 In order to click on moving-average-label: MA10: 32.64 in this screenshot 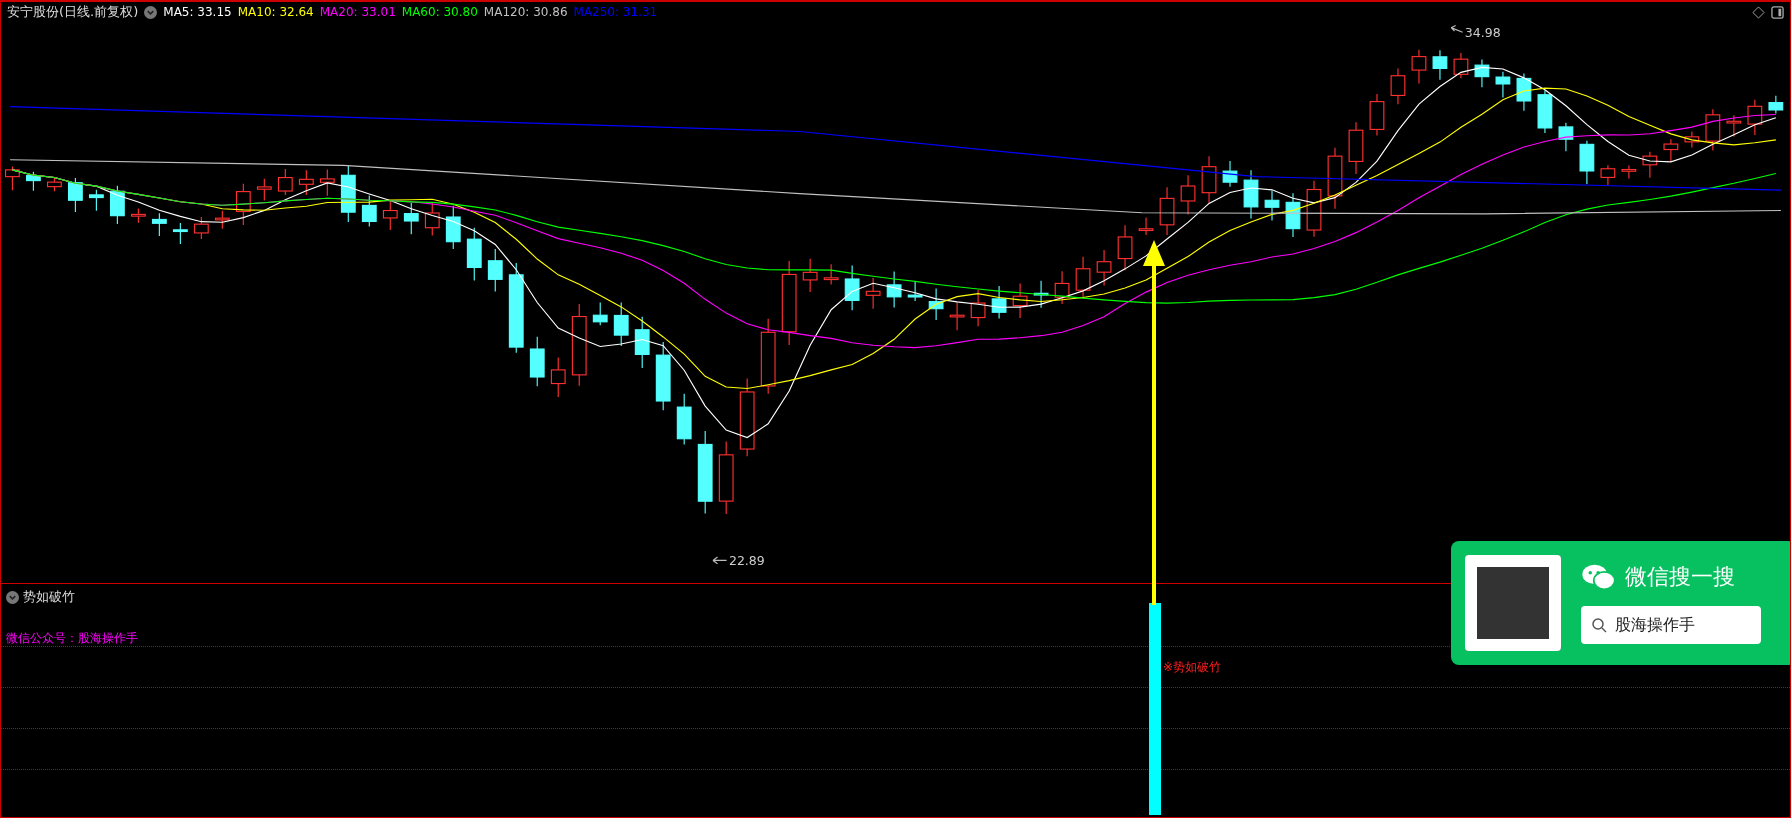, I will do `click(275, 12)`.